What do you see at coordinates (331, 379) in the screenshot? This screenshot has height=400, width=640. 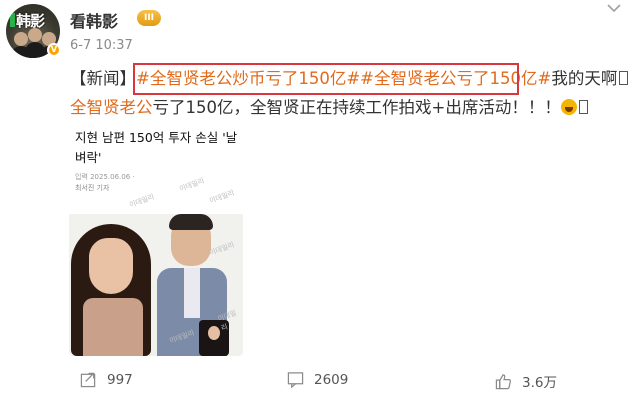 I see `comment-count: 2609` at bounding box center [331, 379].